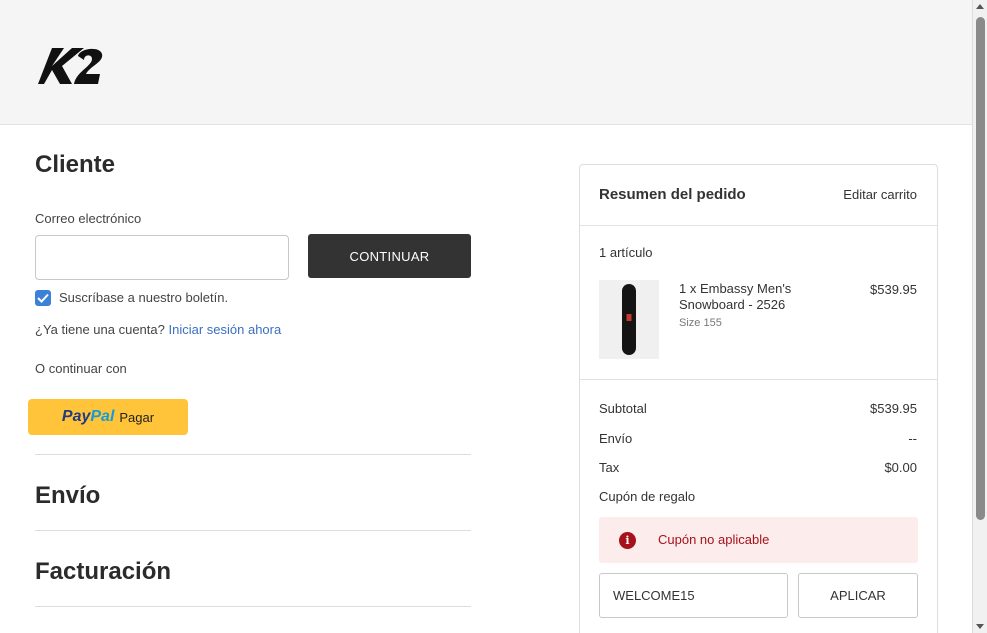  Describe the element at coordinates (75, 164) in the screenshot. I see `customer-section-title: Cliente` at that location.